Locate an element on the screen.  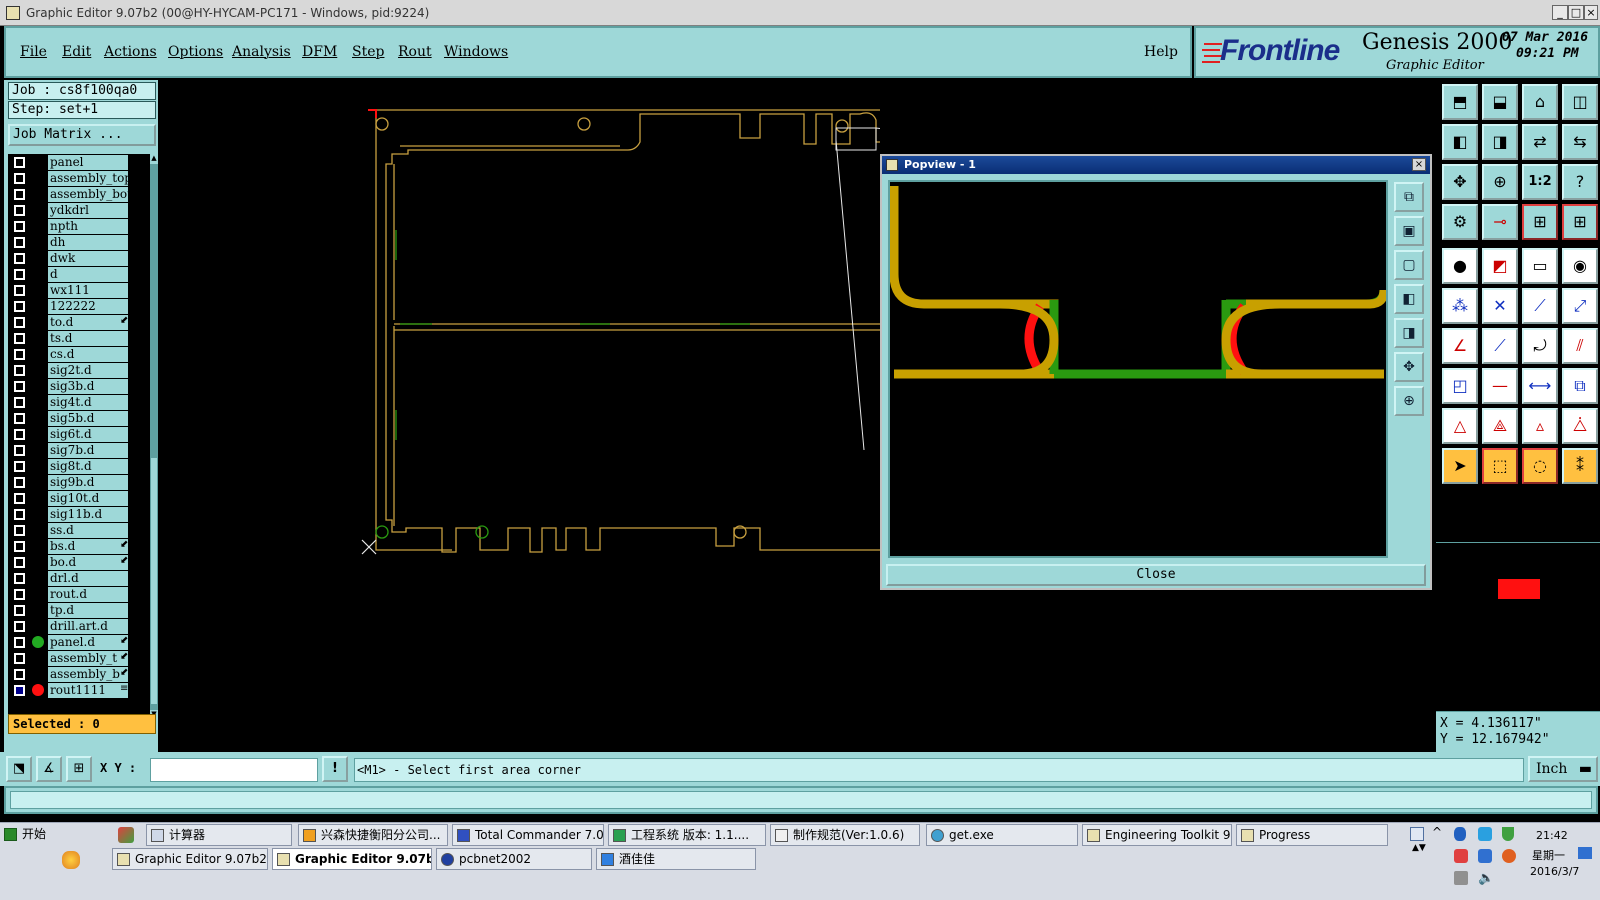
layer-name: sig6t.d is located at coordinates (88, 434).